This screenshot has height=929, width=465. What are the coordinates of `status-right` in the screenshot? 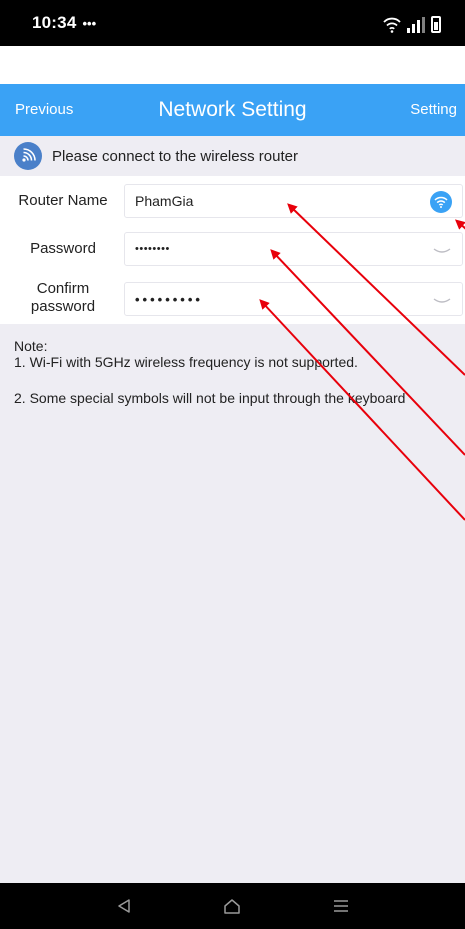 It's located at (412, 23).